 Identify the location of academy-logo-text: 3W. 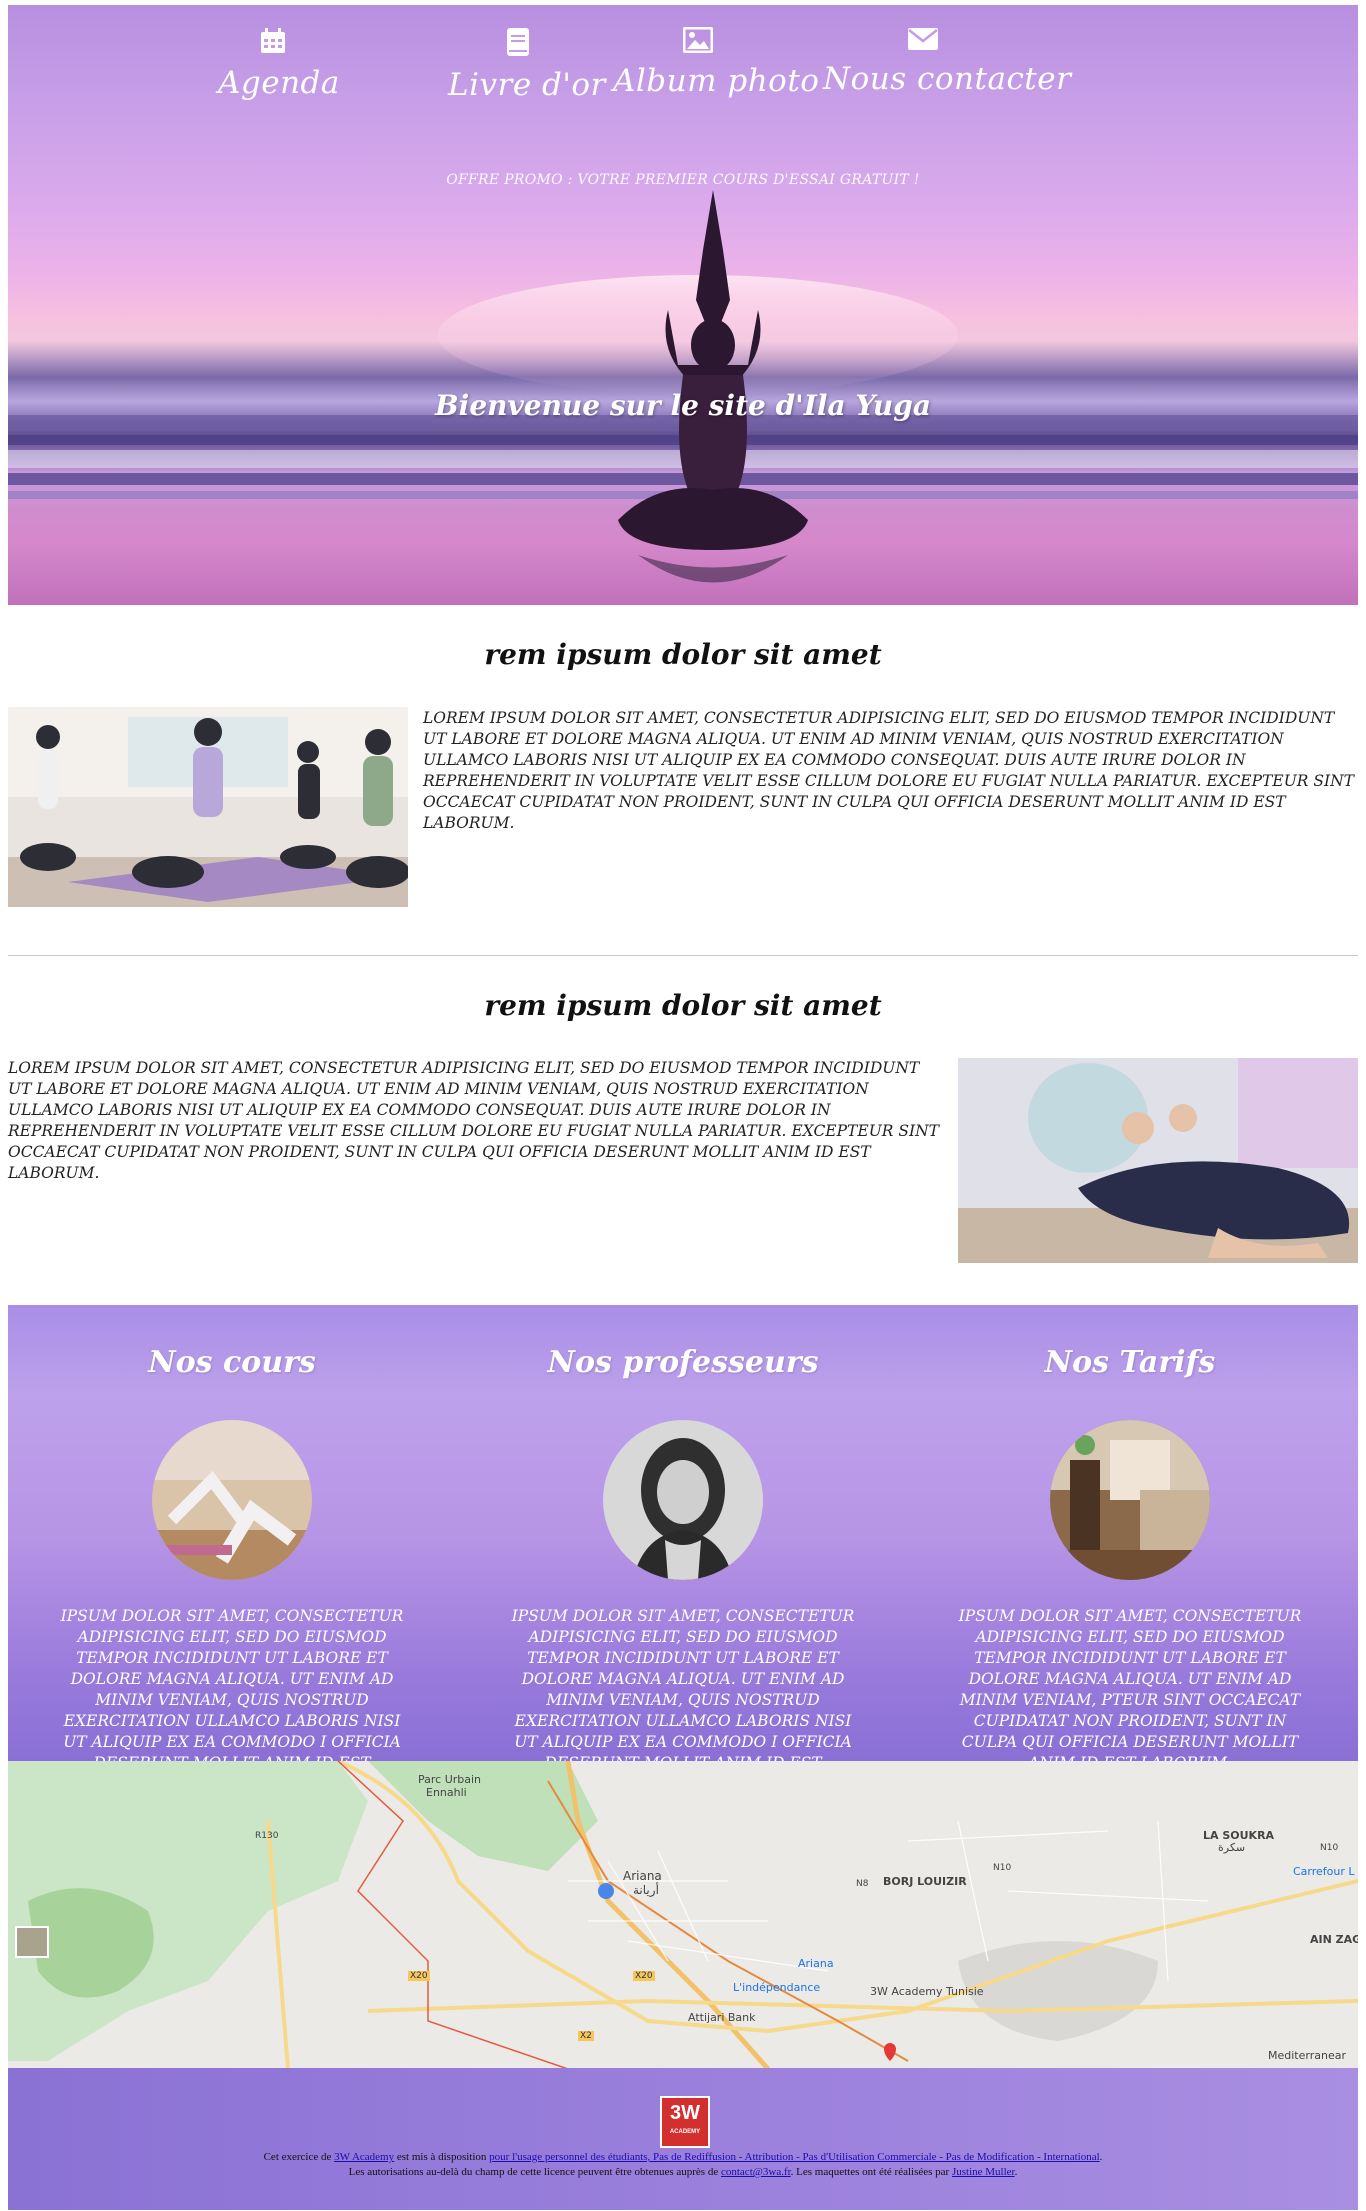
(685, 2113).